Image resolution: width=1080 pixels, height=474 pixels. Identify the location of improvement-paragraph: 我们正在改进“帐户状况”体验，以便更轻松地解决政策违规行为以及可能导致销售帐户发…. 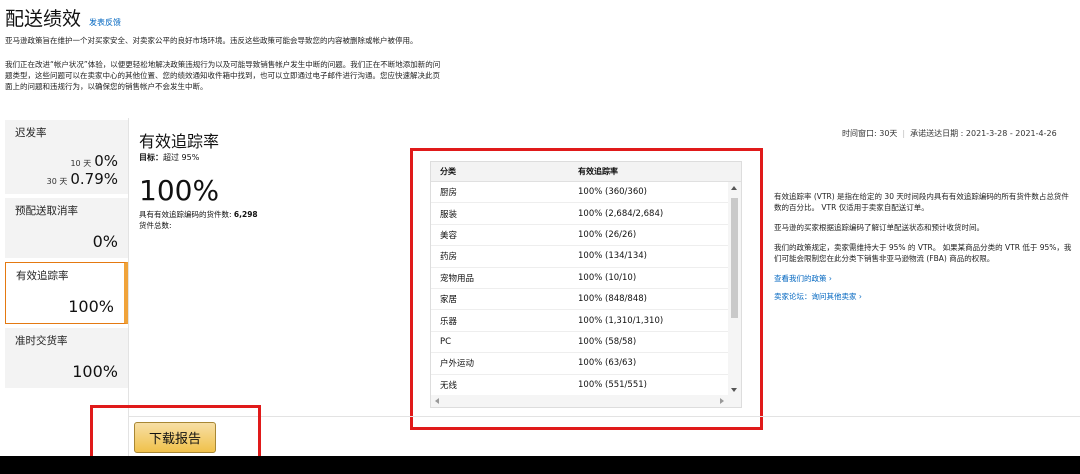
(223, 75).